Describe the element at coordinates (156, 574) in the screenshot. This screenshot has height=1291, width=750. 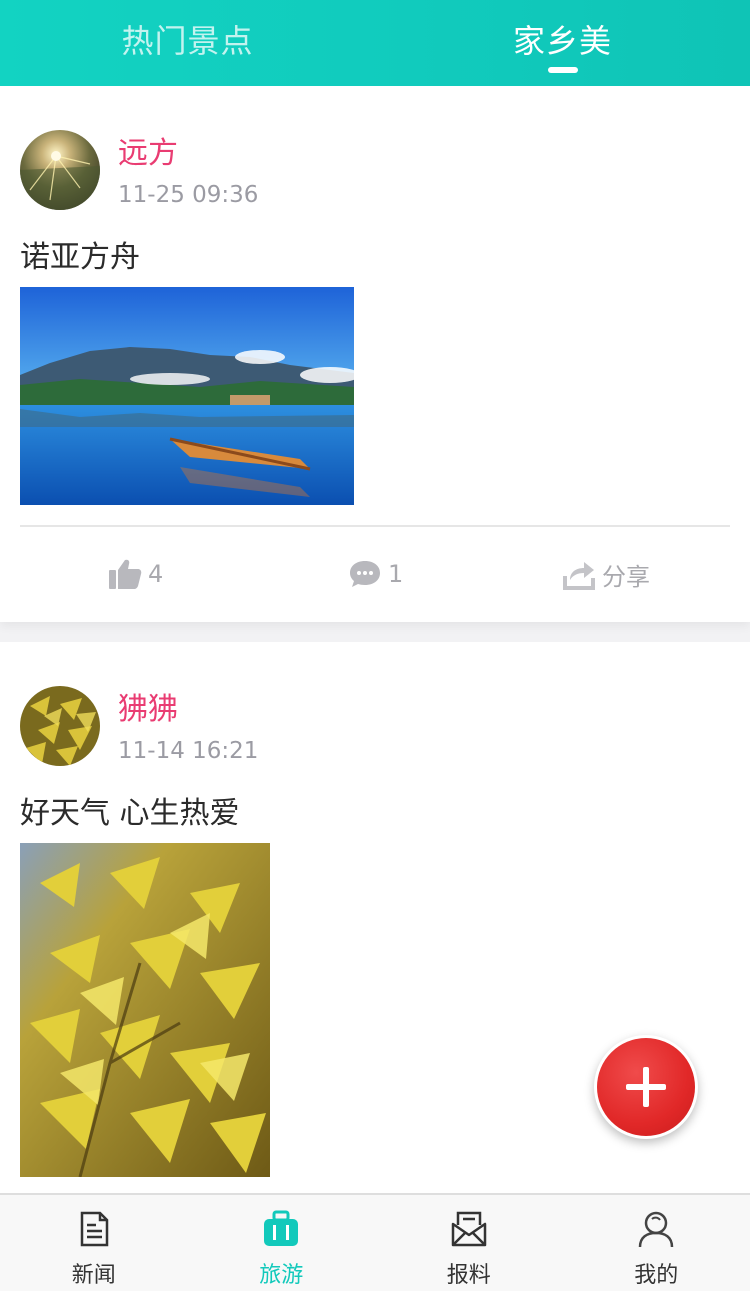
I see `like-count: 4` at that location.